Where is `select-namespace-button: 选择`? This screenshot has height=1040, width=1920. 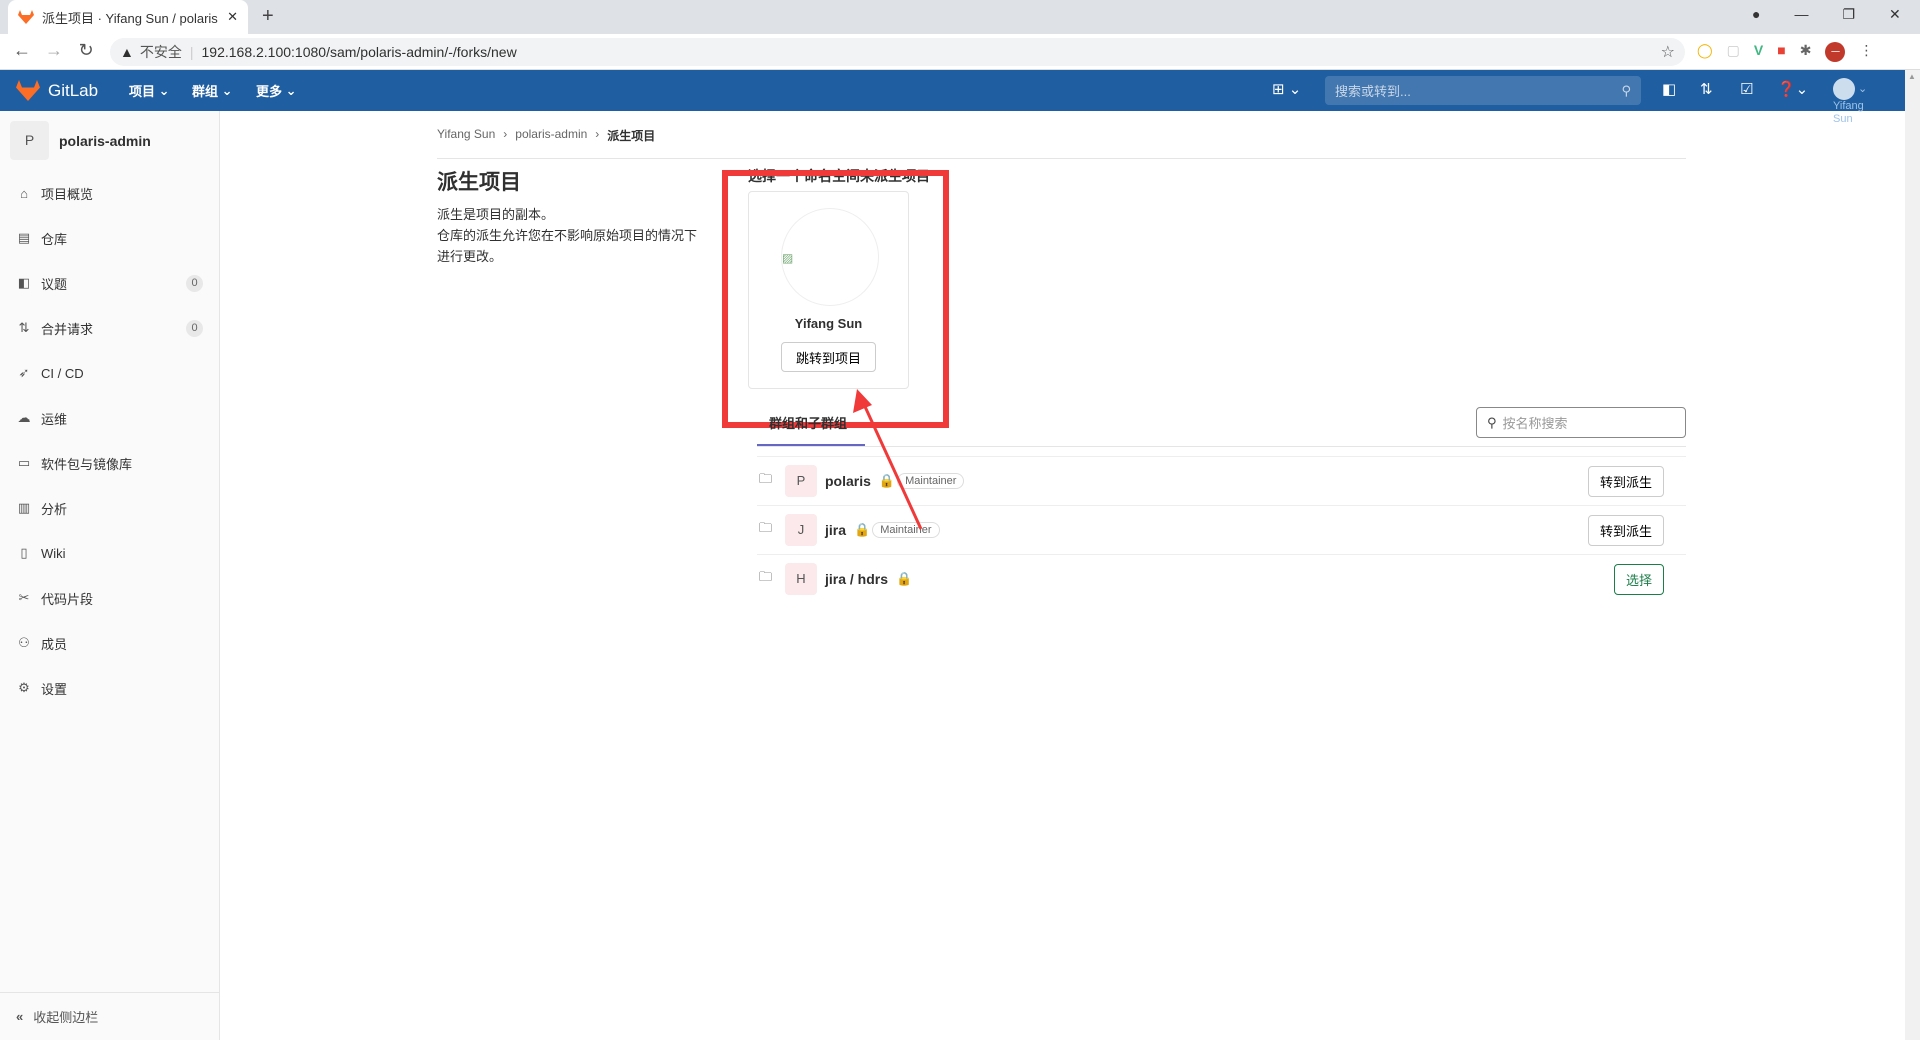 select-namespace-button: 选择 is located at coordinates (1638, 579).